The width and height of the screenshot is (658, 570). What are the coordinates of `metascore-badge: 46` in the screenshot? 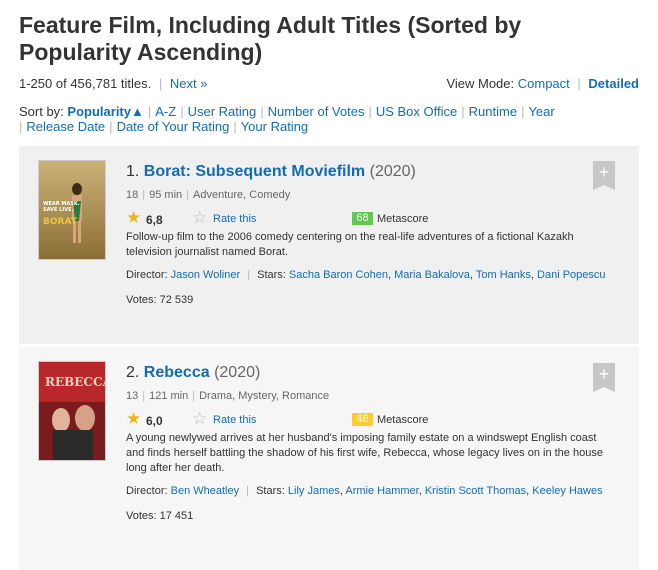 It's located at (362, 419).